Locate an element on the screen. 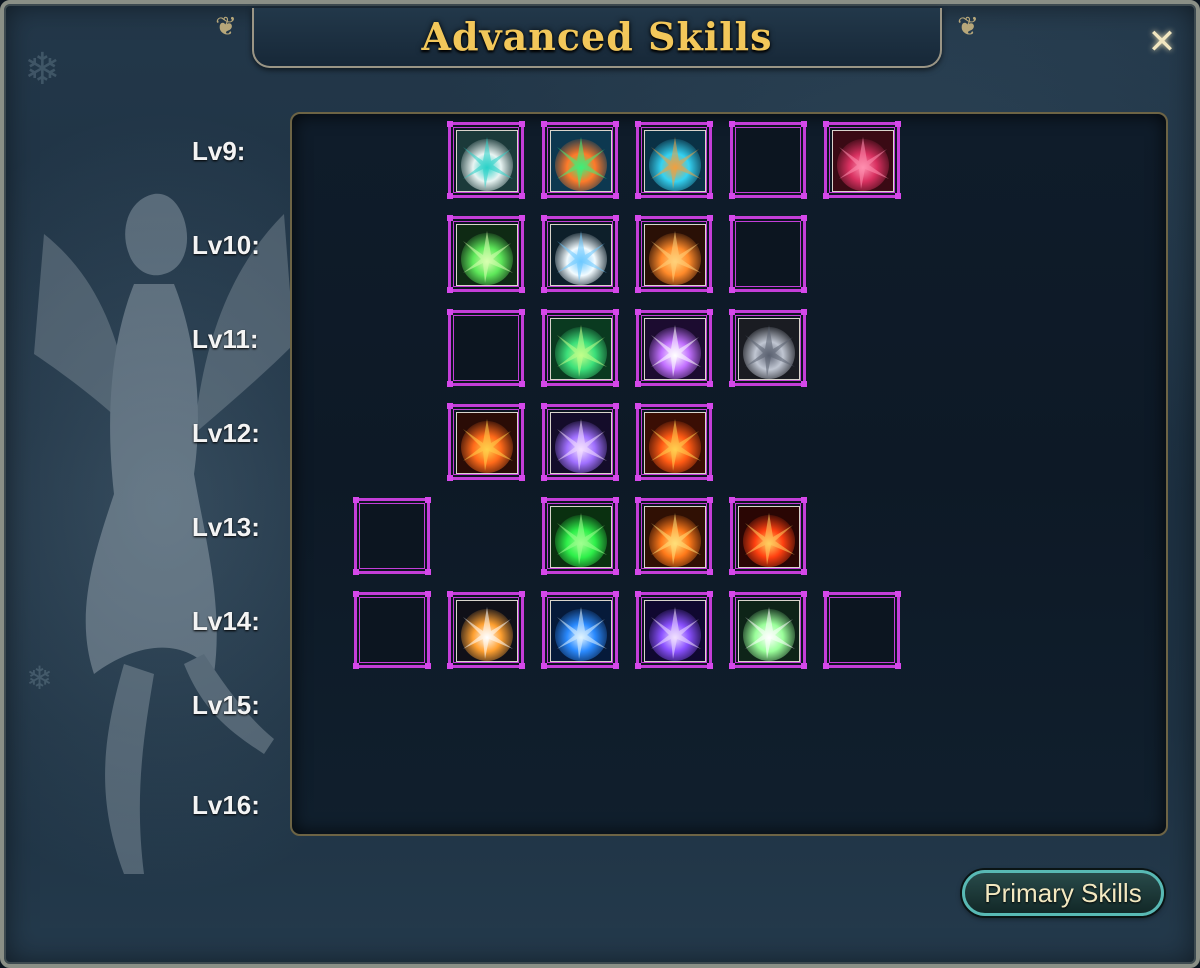  level-label: Lv15: is located at coordinates (226, 705).